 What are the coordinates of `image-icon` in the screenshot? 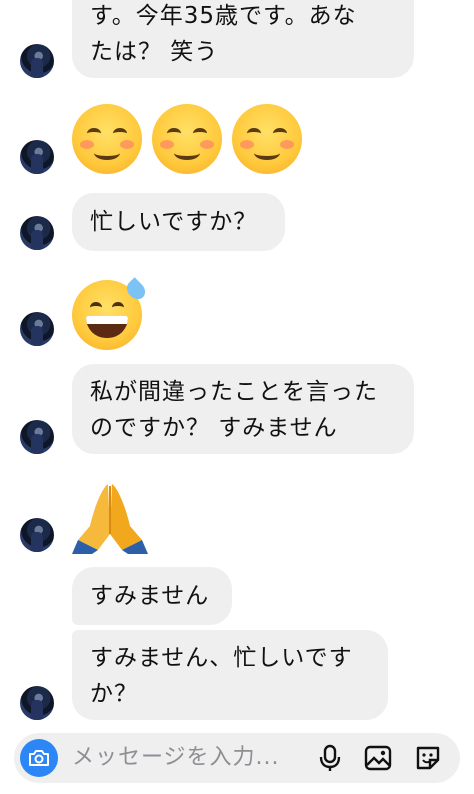 It's located at (378, 758).